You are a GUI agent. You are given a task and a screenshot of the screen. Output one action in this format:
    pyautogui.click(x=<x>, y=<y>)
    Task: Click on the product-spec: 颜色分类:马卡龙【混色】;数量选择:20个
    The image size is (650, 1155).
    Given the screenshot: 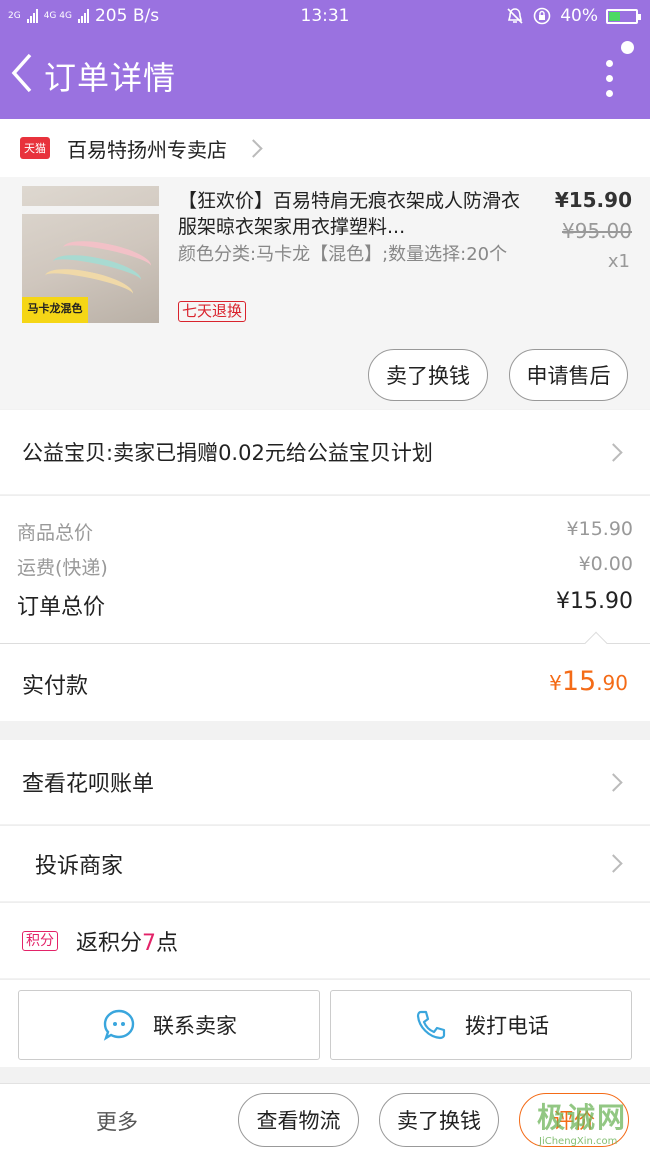 What is the action you would take?
    pyautogui.click(x=343, y=254)
    